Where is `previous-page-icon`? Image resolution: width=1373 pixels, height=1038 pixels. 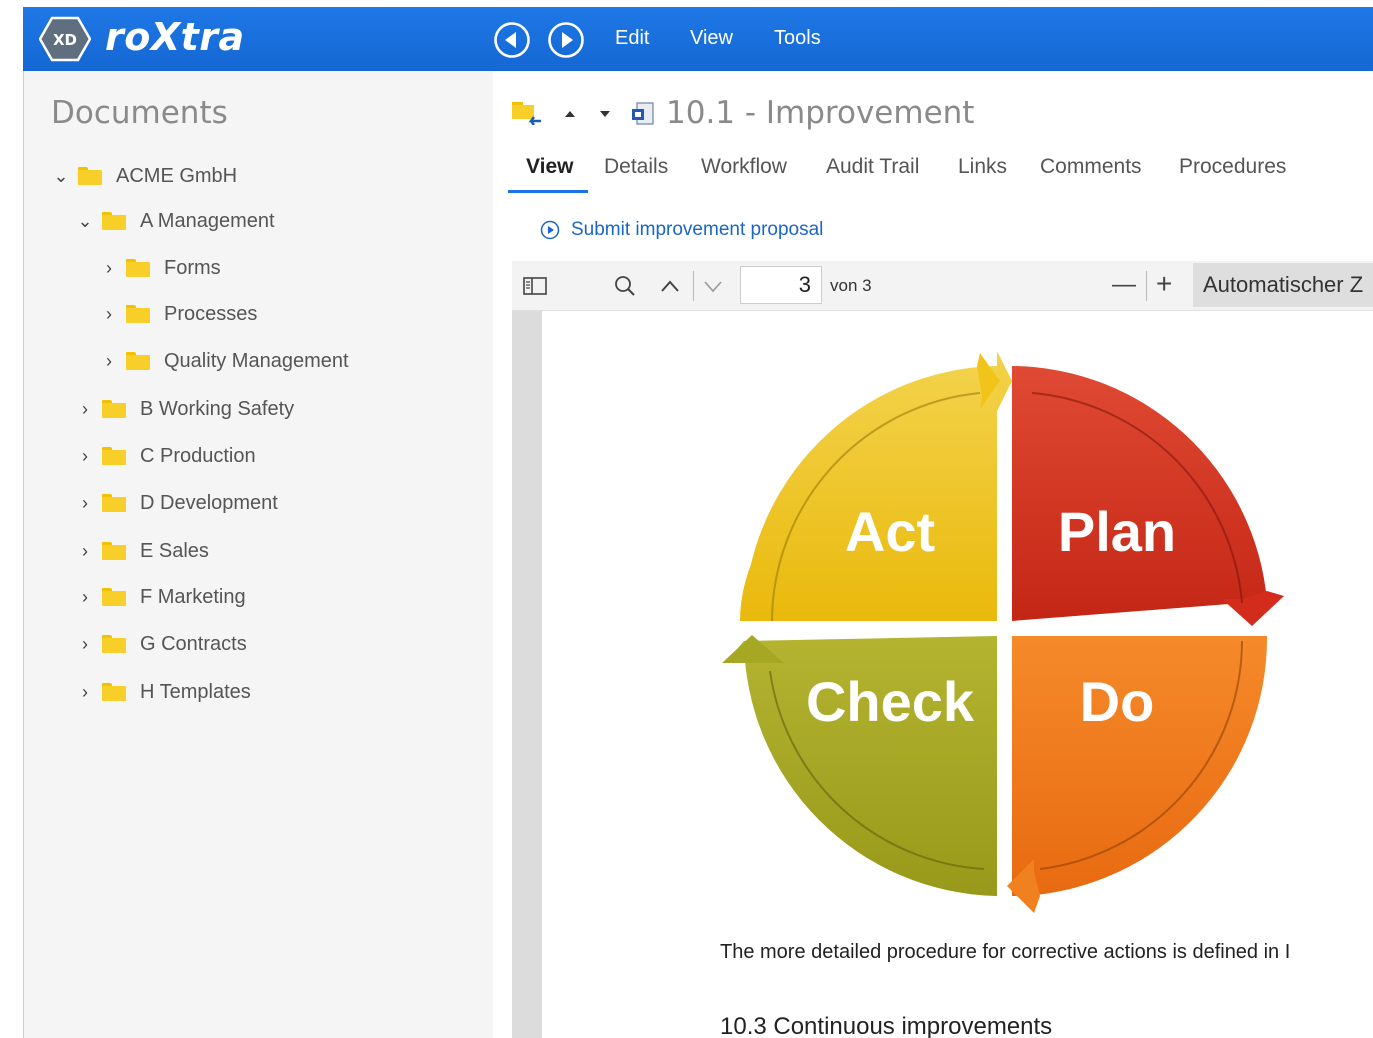 previous-page-icon is located at coordinates (670, 286).